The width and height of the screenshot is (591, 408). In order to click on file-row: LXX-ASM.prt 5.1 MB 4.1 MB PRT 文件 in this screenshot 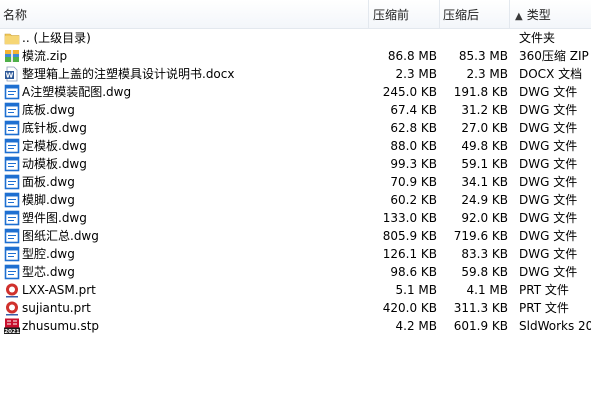, I will do `click(295, 290)`.